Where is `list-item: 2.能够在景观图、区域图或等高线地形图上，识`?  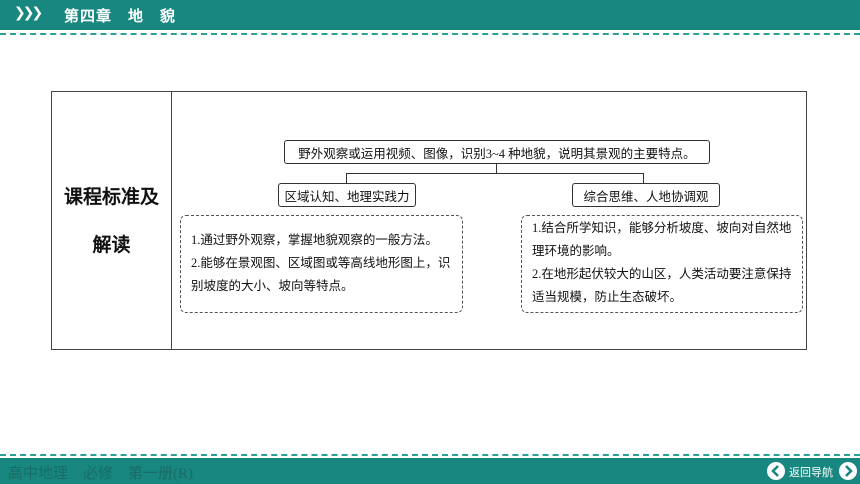
list-item: 2.能够在景观图、区域图或等高线地形图上，识 is located at coordinates (321, 263).